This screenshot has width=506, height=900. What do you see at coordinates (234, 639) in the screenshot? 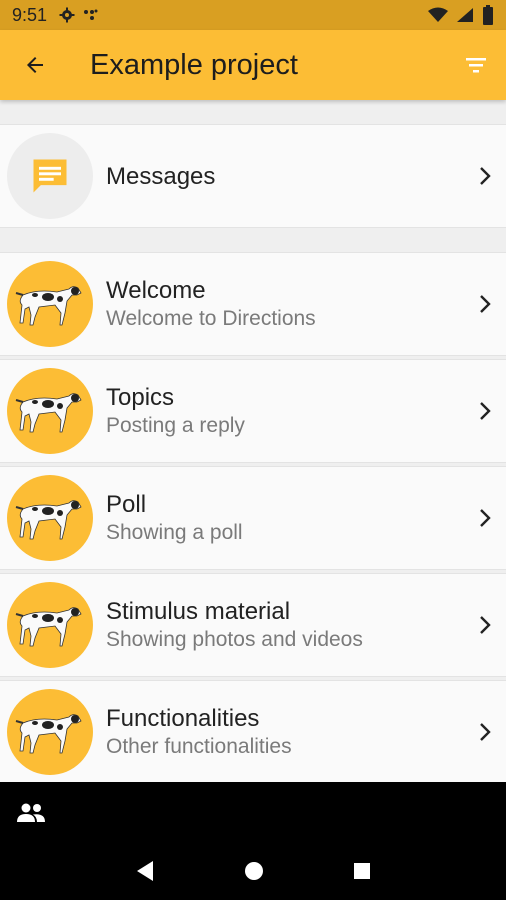
I see `topic-subtitle: Showing photos and videos` at bounding box center [234, 639].